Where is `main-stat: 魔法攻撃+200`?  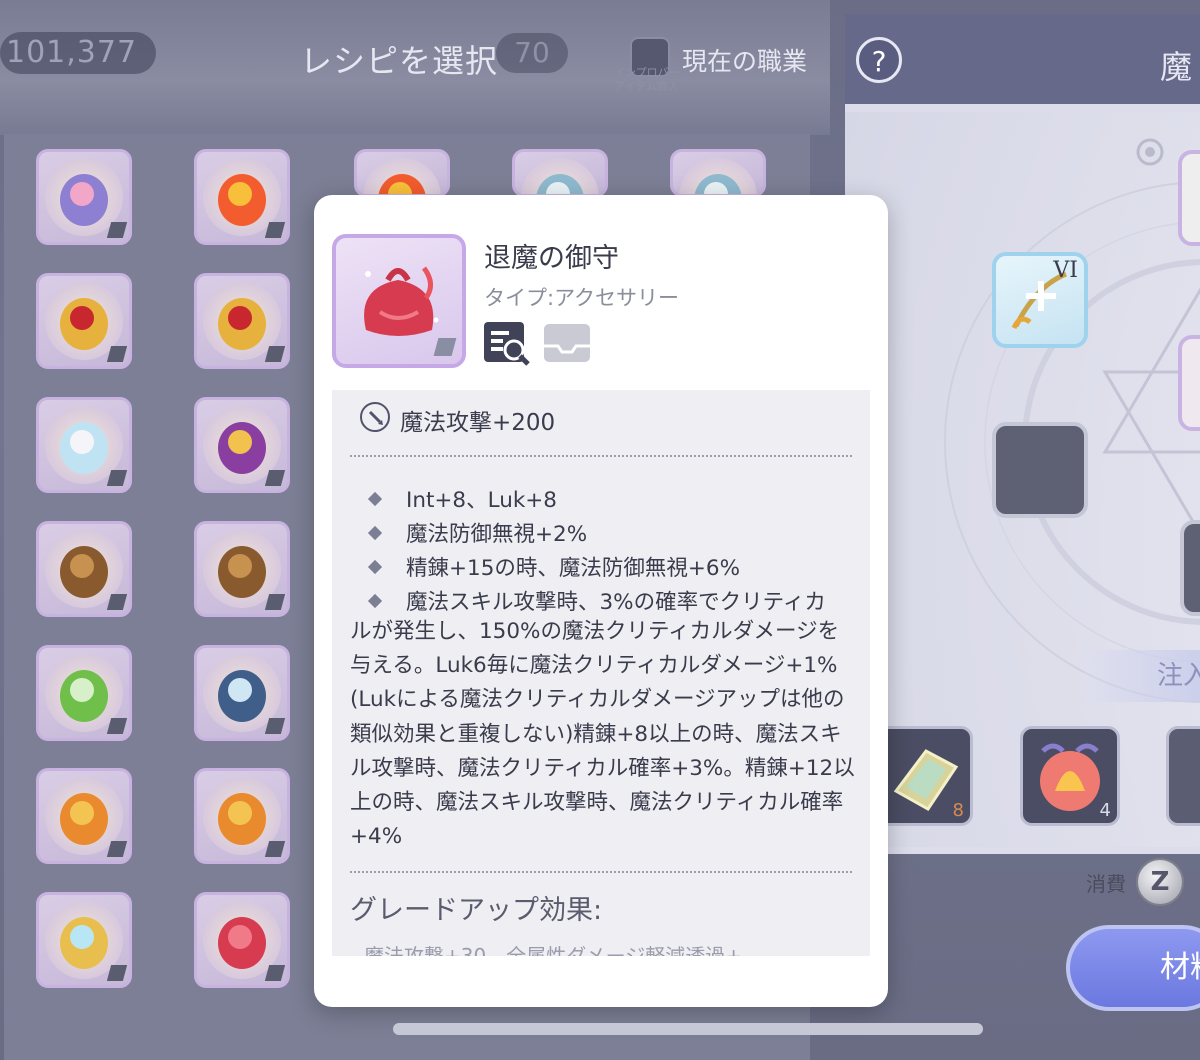 main-stat: 魔法攻撃+200 is located at coordinates (478, 423).